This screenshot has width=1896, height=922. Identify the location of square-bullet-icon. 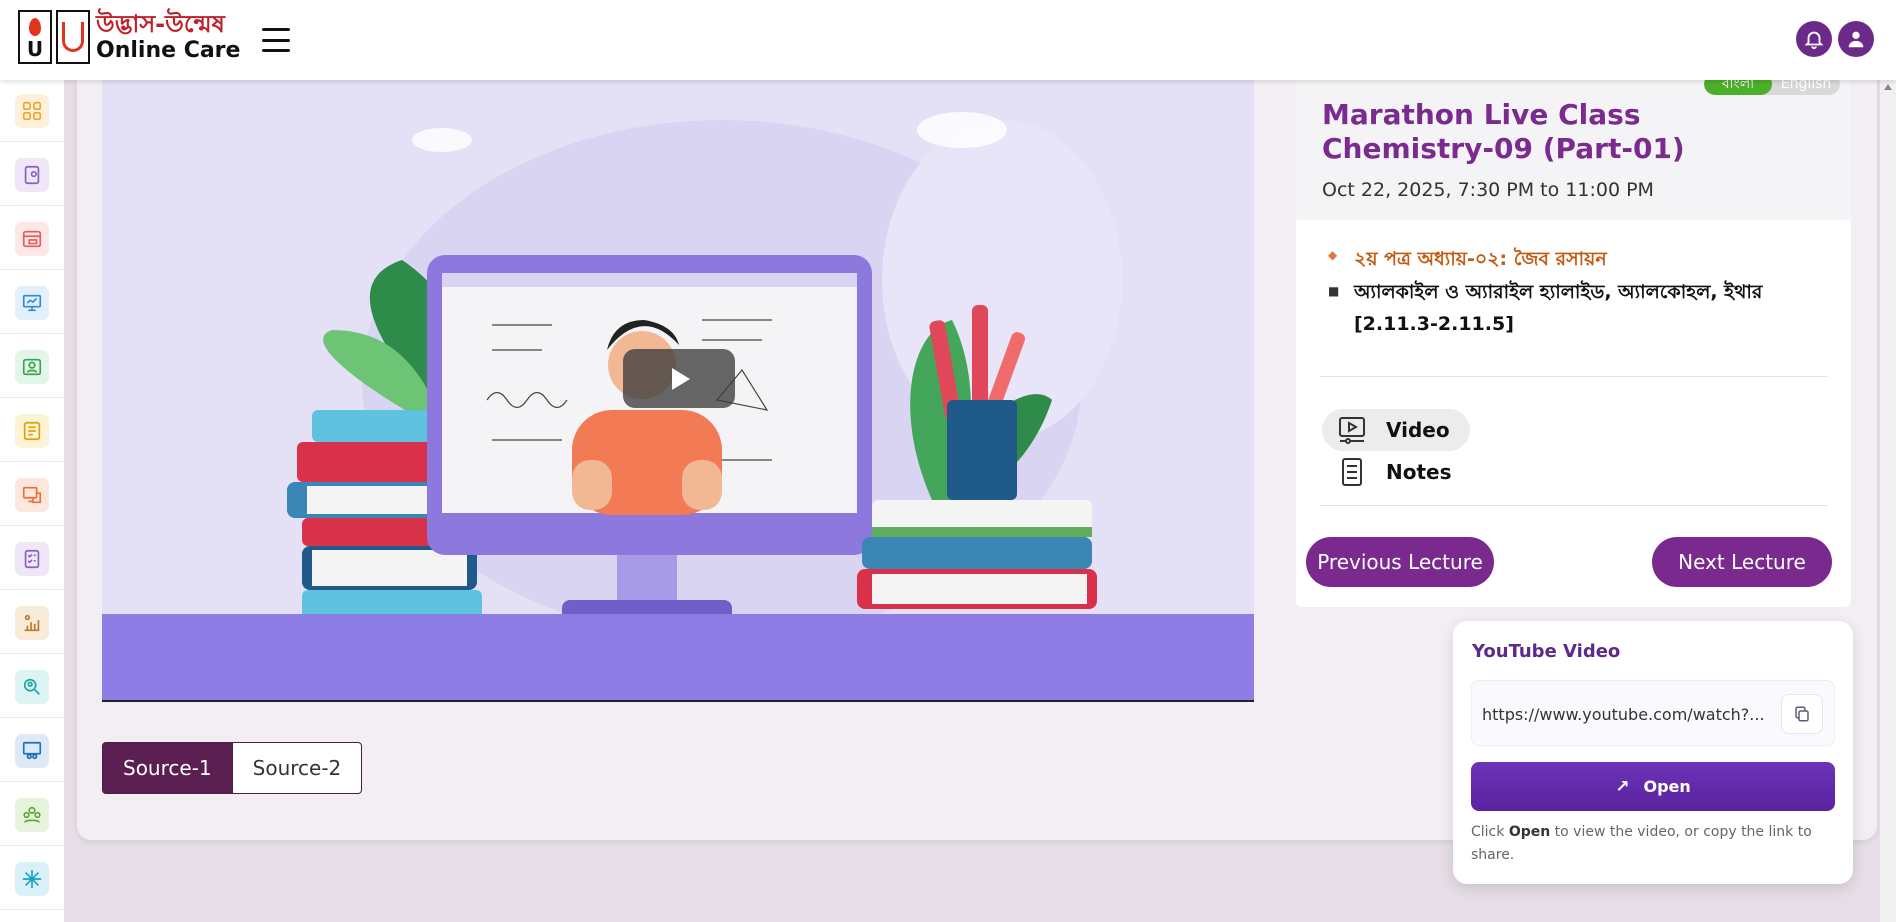
(1341, 308).